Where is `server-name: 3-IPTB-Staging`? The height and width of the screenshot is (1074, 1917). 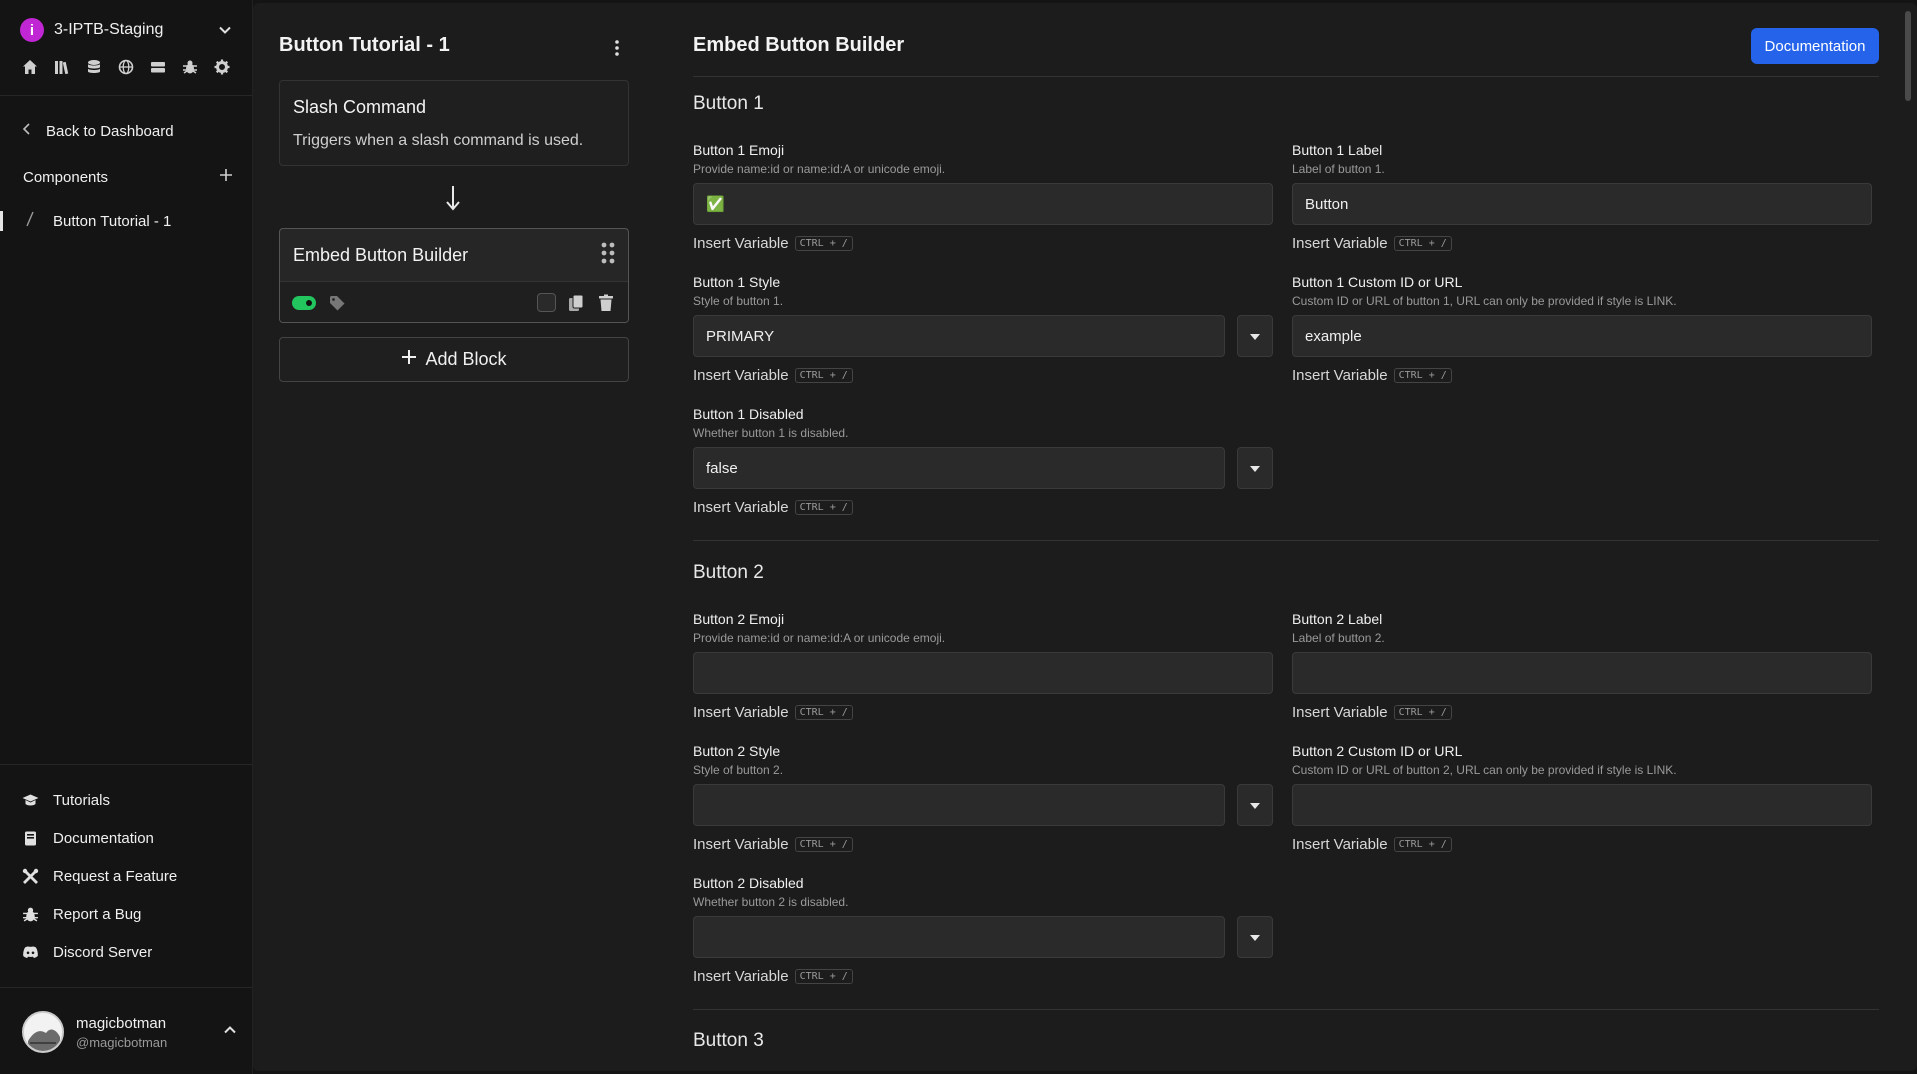
server-name: 3-IPTB-Staging is located at coordinates (109, 29).